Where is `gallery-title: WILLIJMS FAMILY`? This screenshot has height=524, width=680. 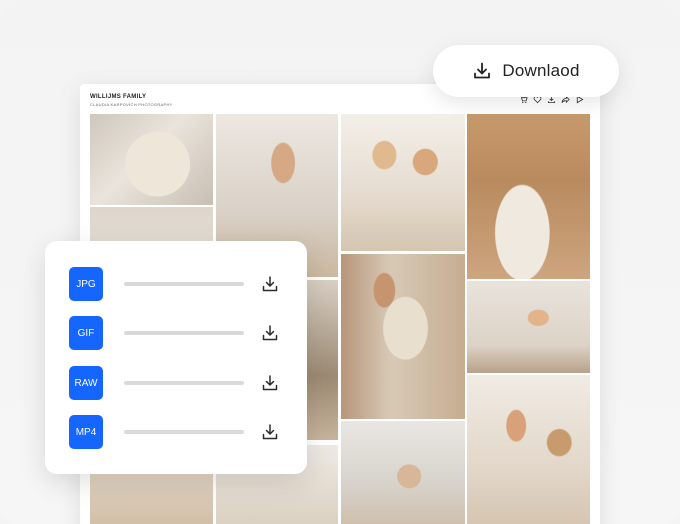 gallery-title: WILLIJMS FAMILY is located at coordinates (118, 97).